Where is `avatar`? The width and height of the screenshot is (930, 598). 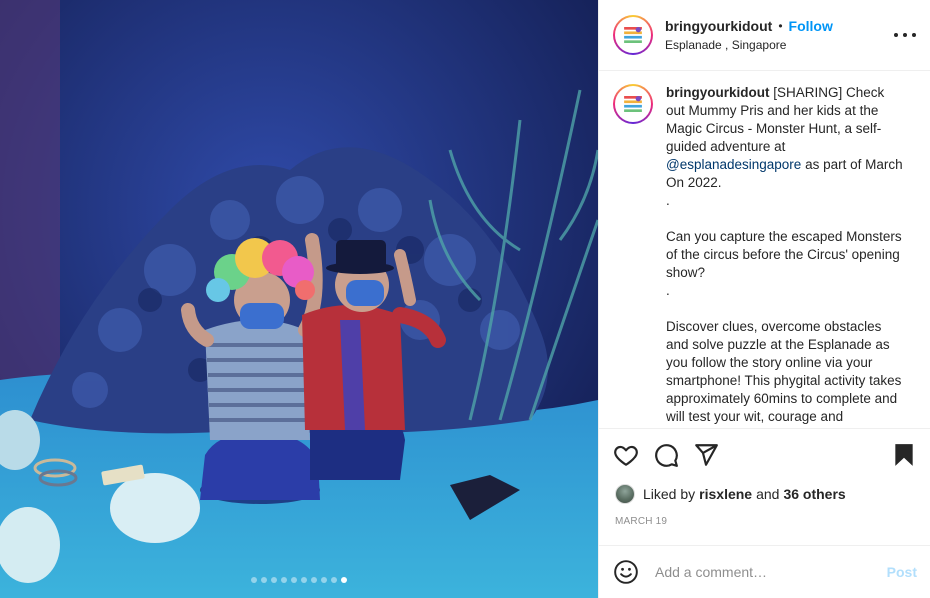 avatar is located at coordinates (633, 35).